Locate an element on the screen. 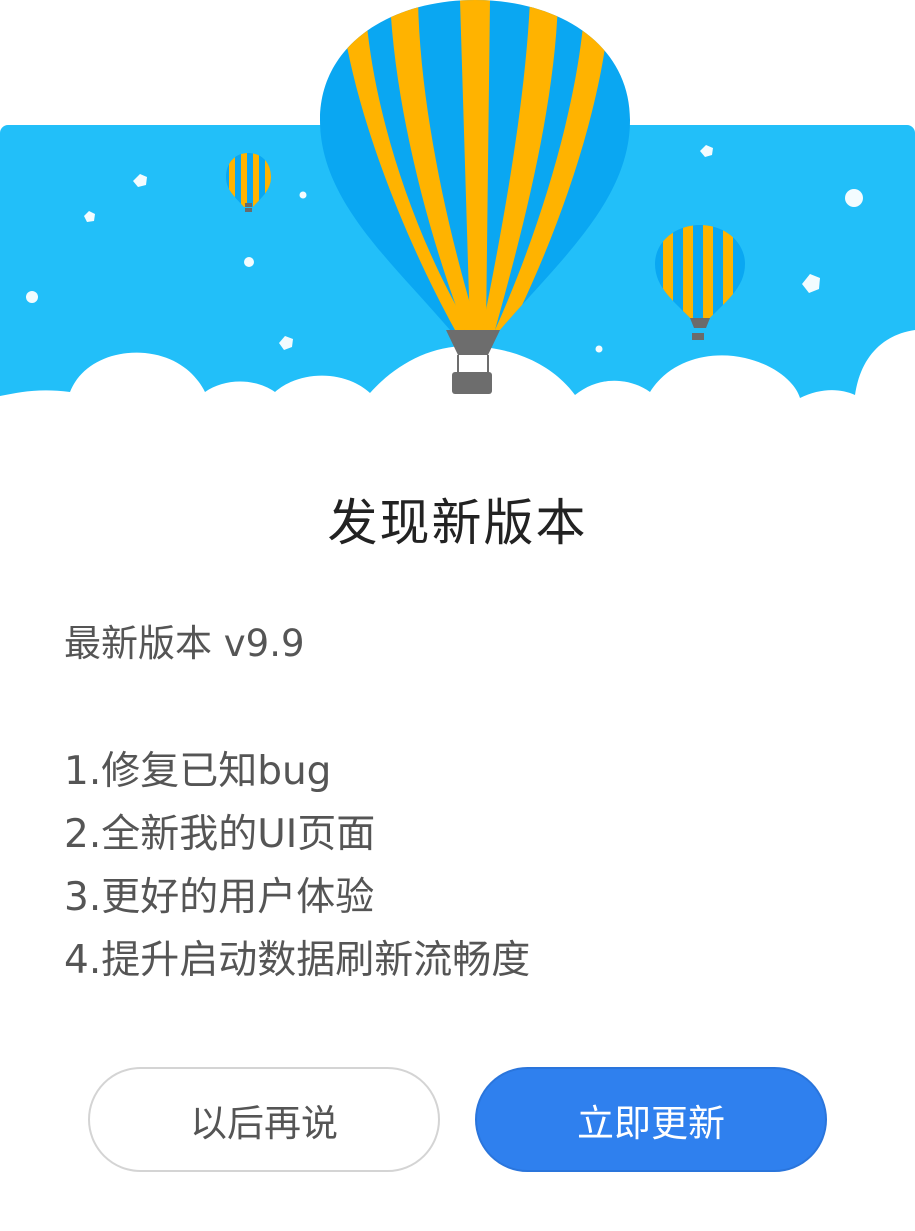  release-note-item: 2.全新我的UI页面 is located at coordinates (220, 834).